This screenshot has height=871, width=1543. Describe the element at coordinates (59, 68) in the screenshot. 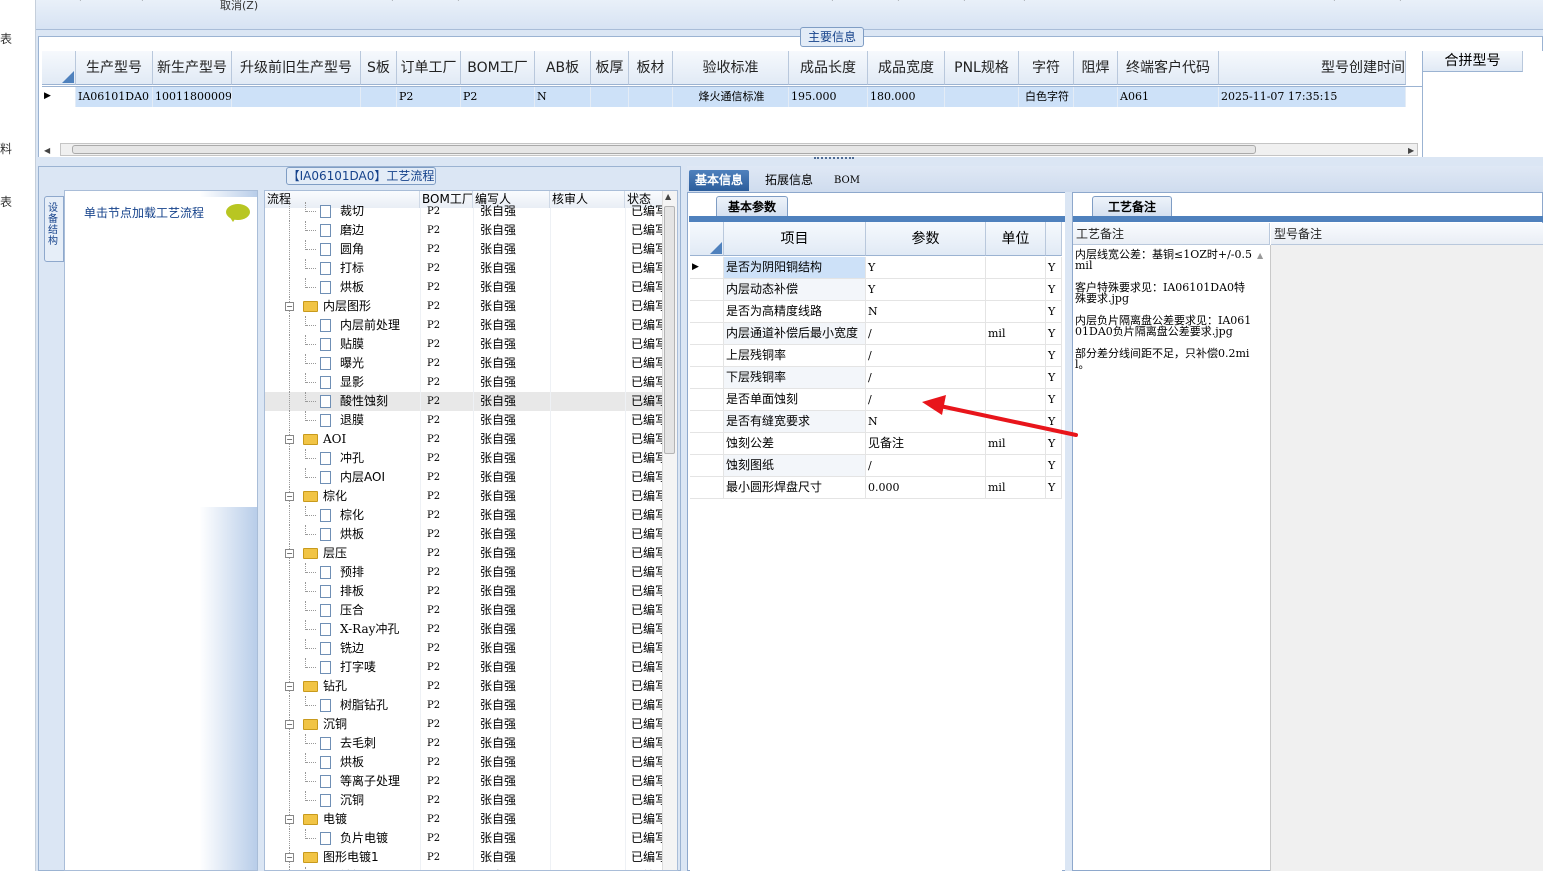

I see `grid-corner` at that location.